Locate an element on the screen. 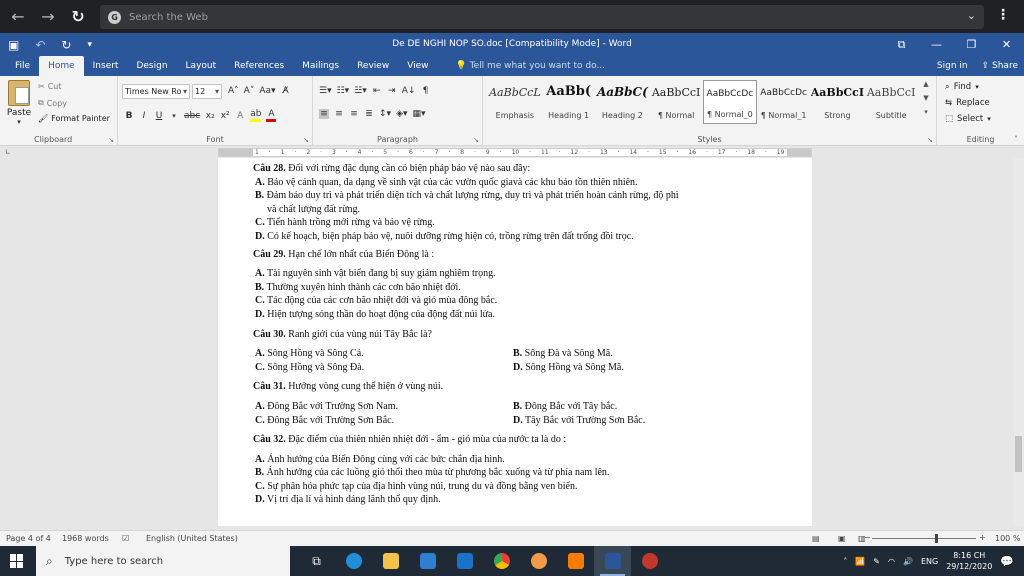 The image size is (1024, 576). font-name-dropdown: Times New Ro is located at coordinates (156, 91).